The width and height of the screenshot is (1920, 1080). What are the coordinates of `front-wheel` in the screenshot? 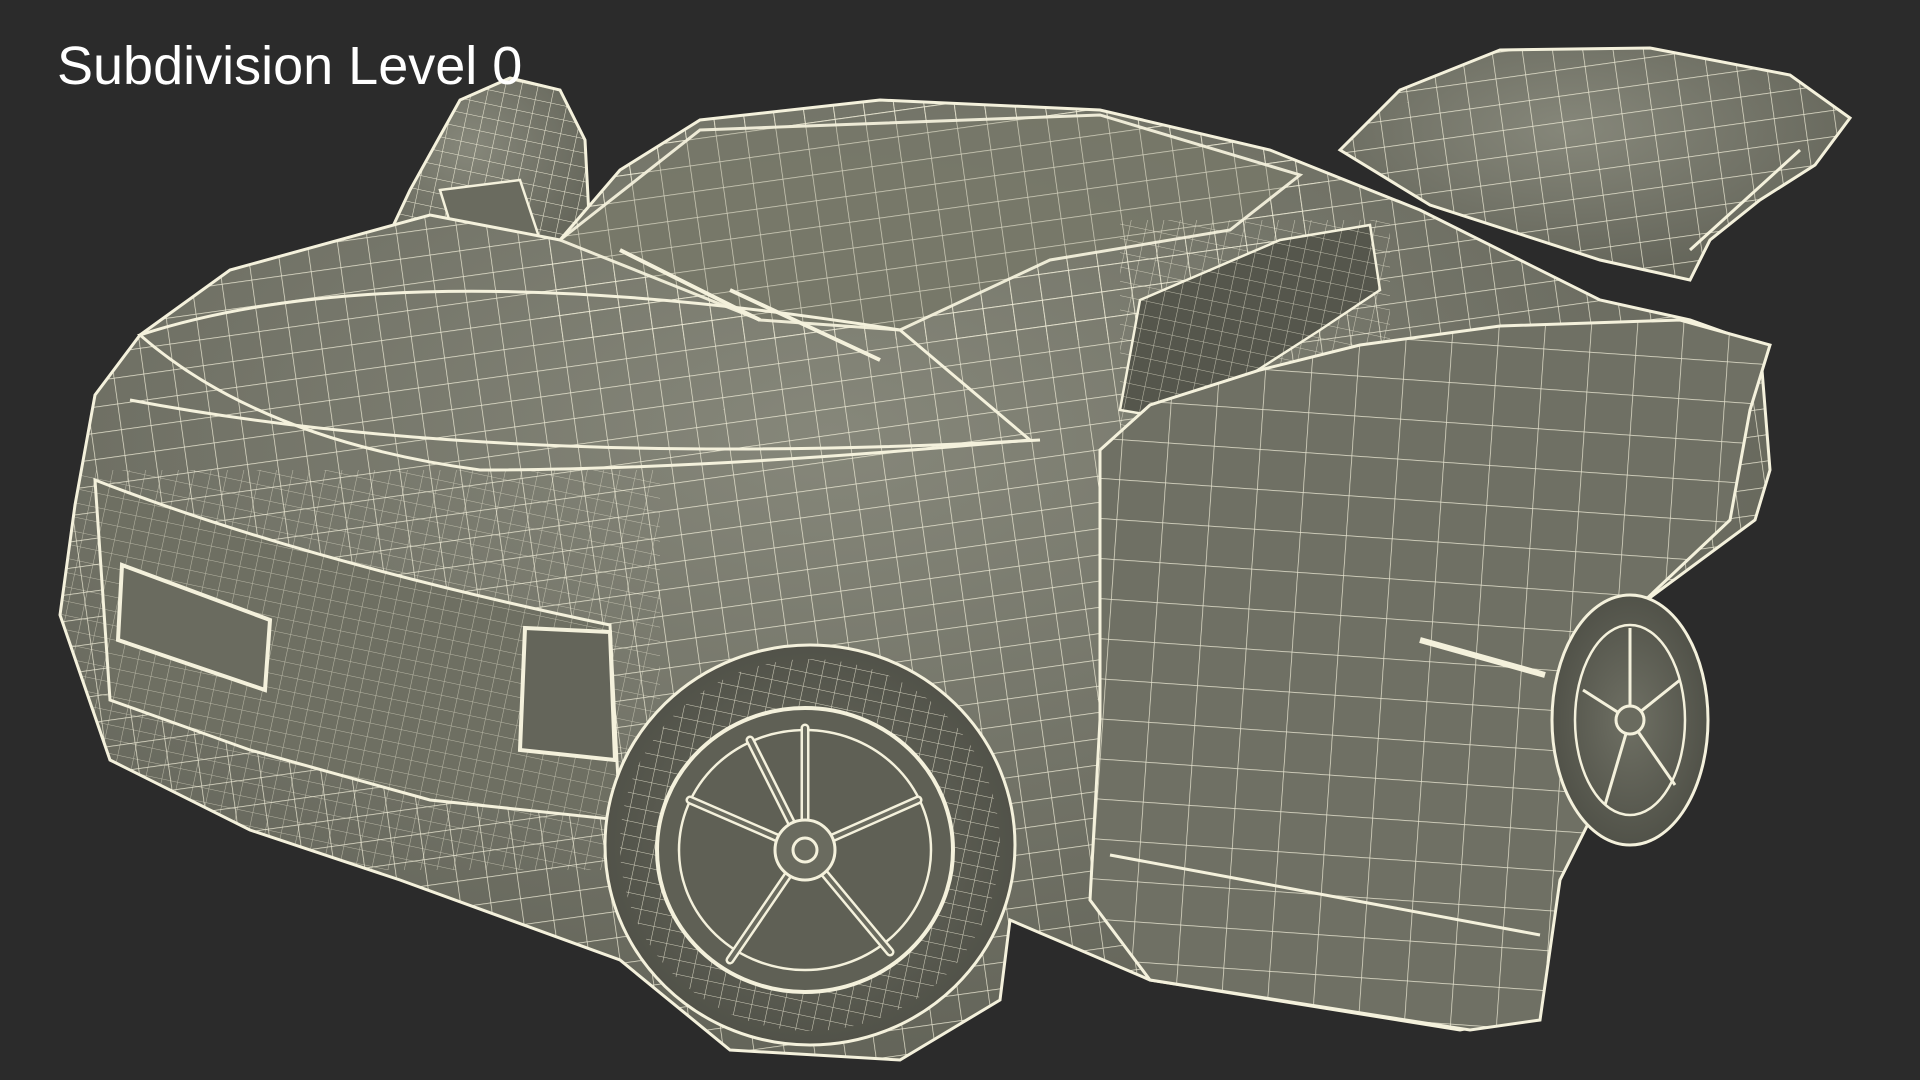 It's located at (810, 845).